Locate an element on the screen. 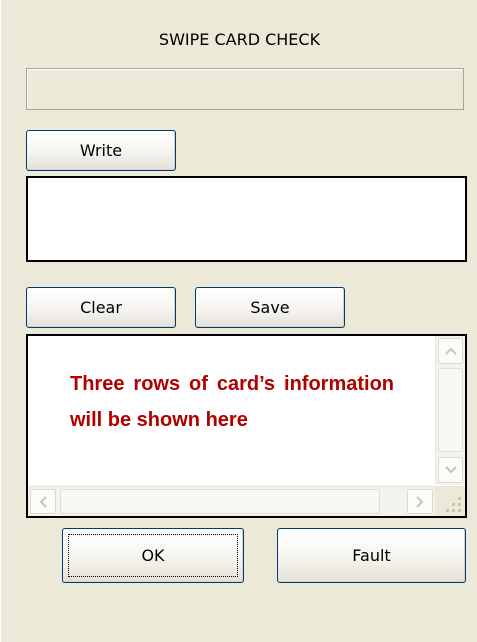 Image resolution: width=477 pixels, height=642 pixels. ok-label: OK is located at coordinates (153, 555).